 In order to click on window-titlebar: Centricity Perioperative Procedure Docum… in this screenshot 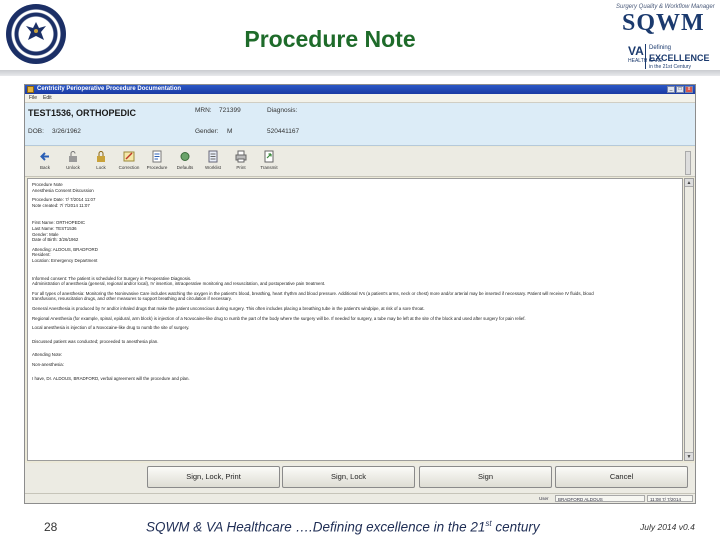, I will do `click(360, 89)`.